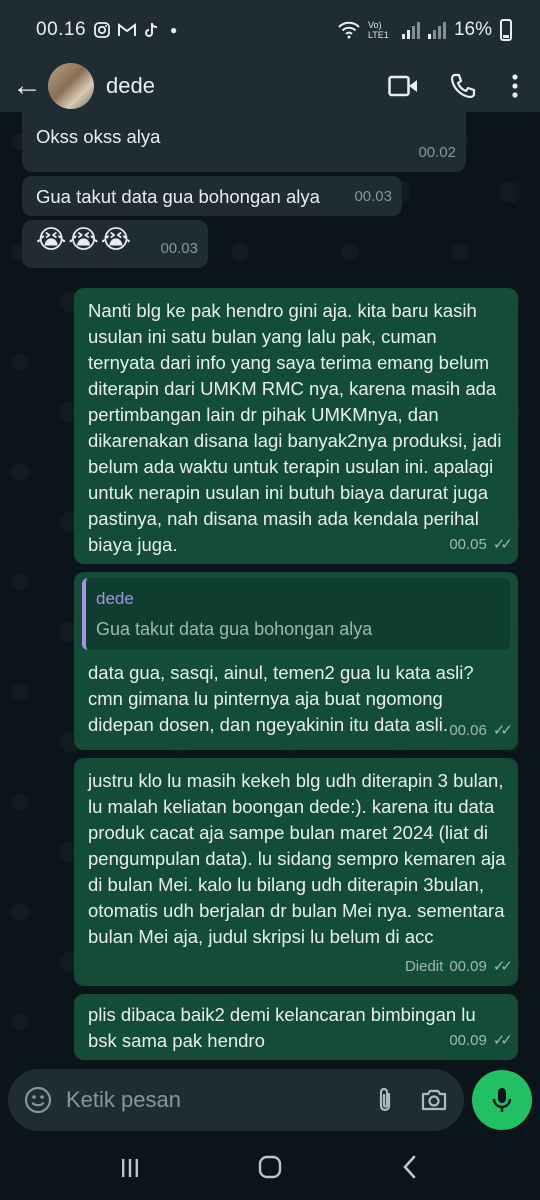  I want to click on quoted-message: dede Gua takut data gua bohongan alya, so click(296, 614).